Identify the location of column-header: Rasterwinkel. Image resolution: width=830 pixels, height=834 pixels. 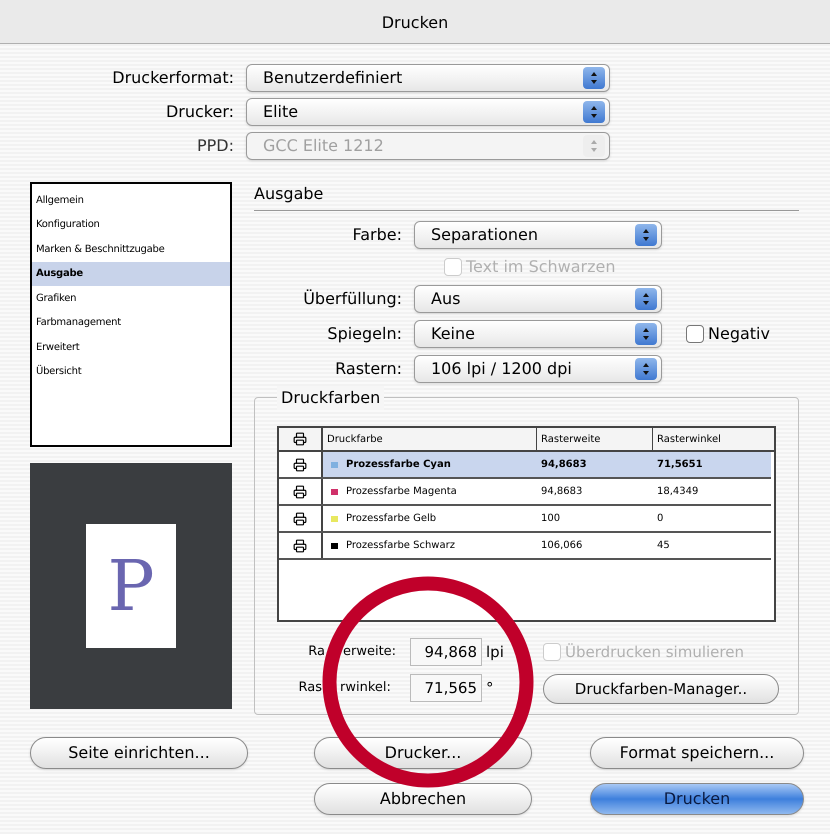
(689, 439).